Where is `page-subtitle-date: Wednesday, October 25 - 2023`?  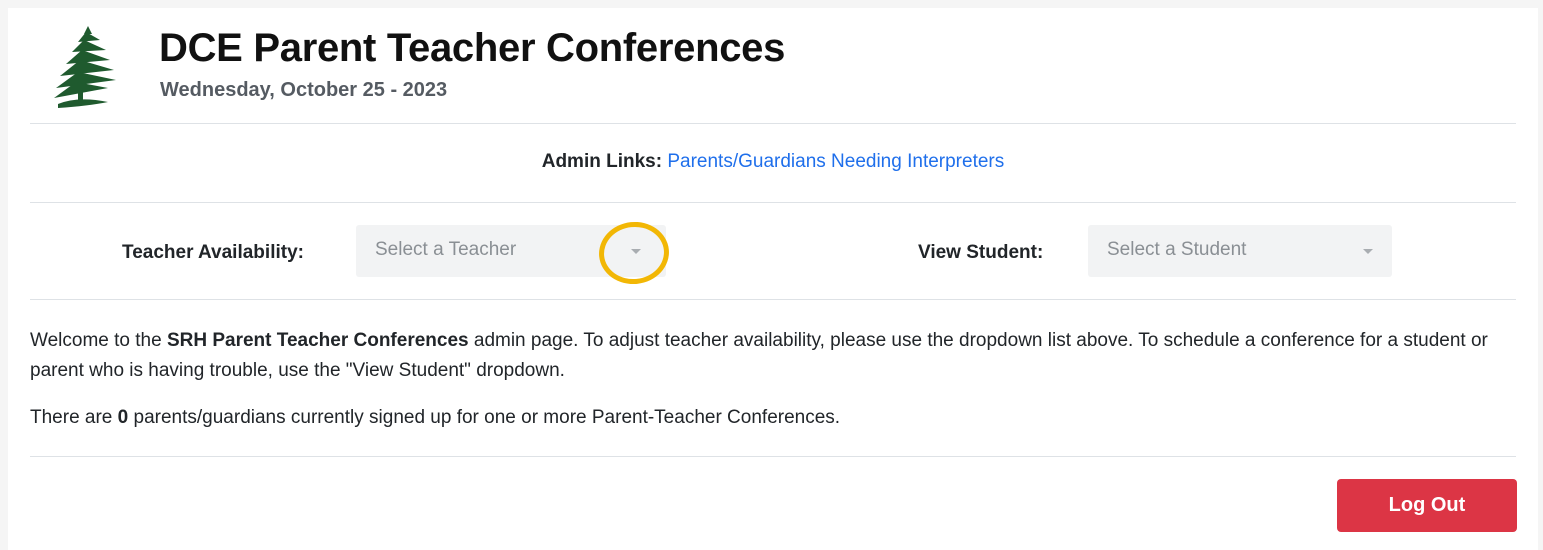 page-subtitle-date: Wednesday, October 25 - 2023 is located at coordinates (304, 90).